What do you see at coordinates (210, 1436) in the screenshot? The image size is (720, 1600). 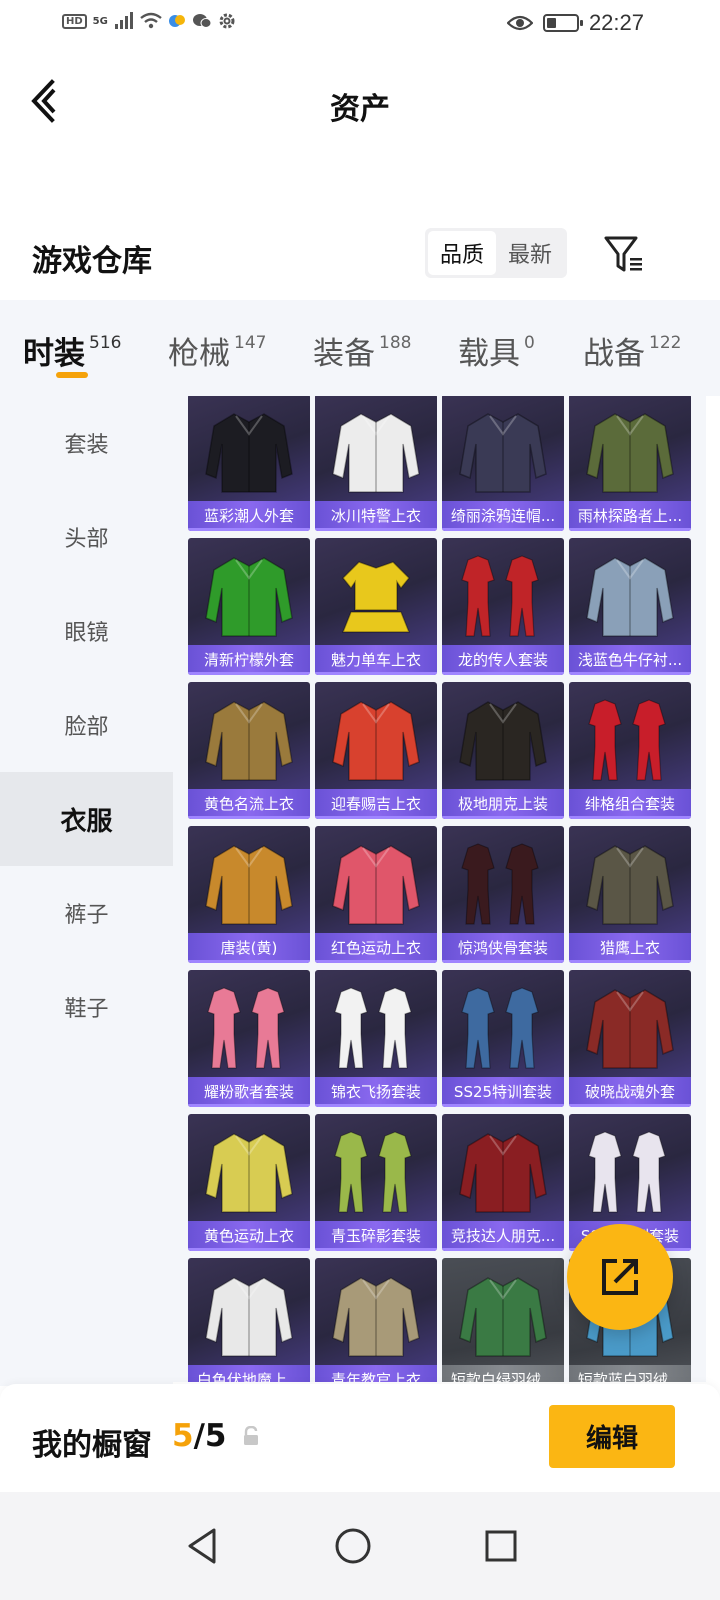 I see `showcase-total: /5` at bounding box center [210, 1436].